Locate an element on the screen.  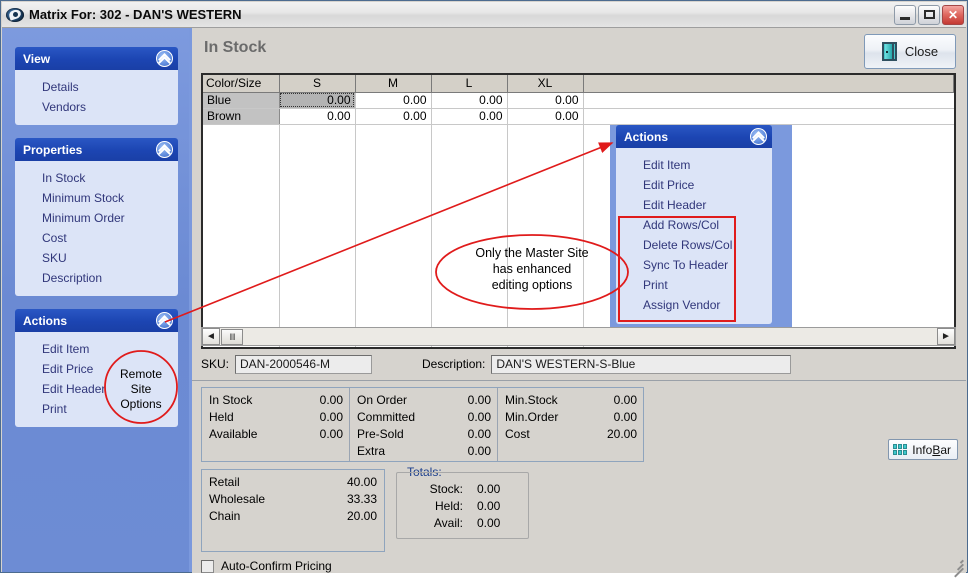
matrix-col-colorsize: Color/Size is located at coordinates (241, 84).